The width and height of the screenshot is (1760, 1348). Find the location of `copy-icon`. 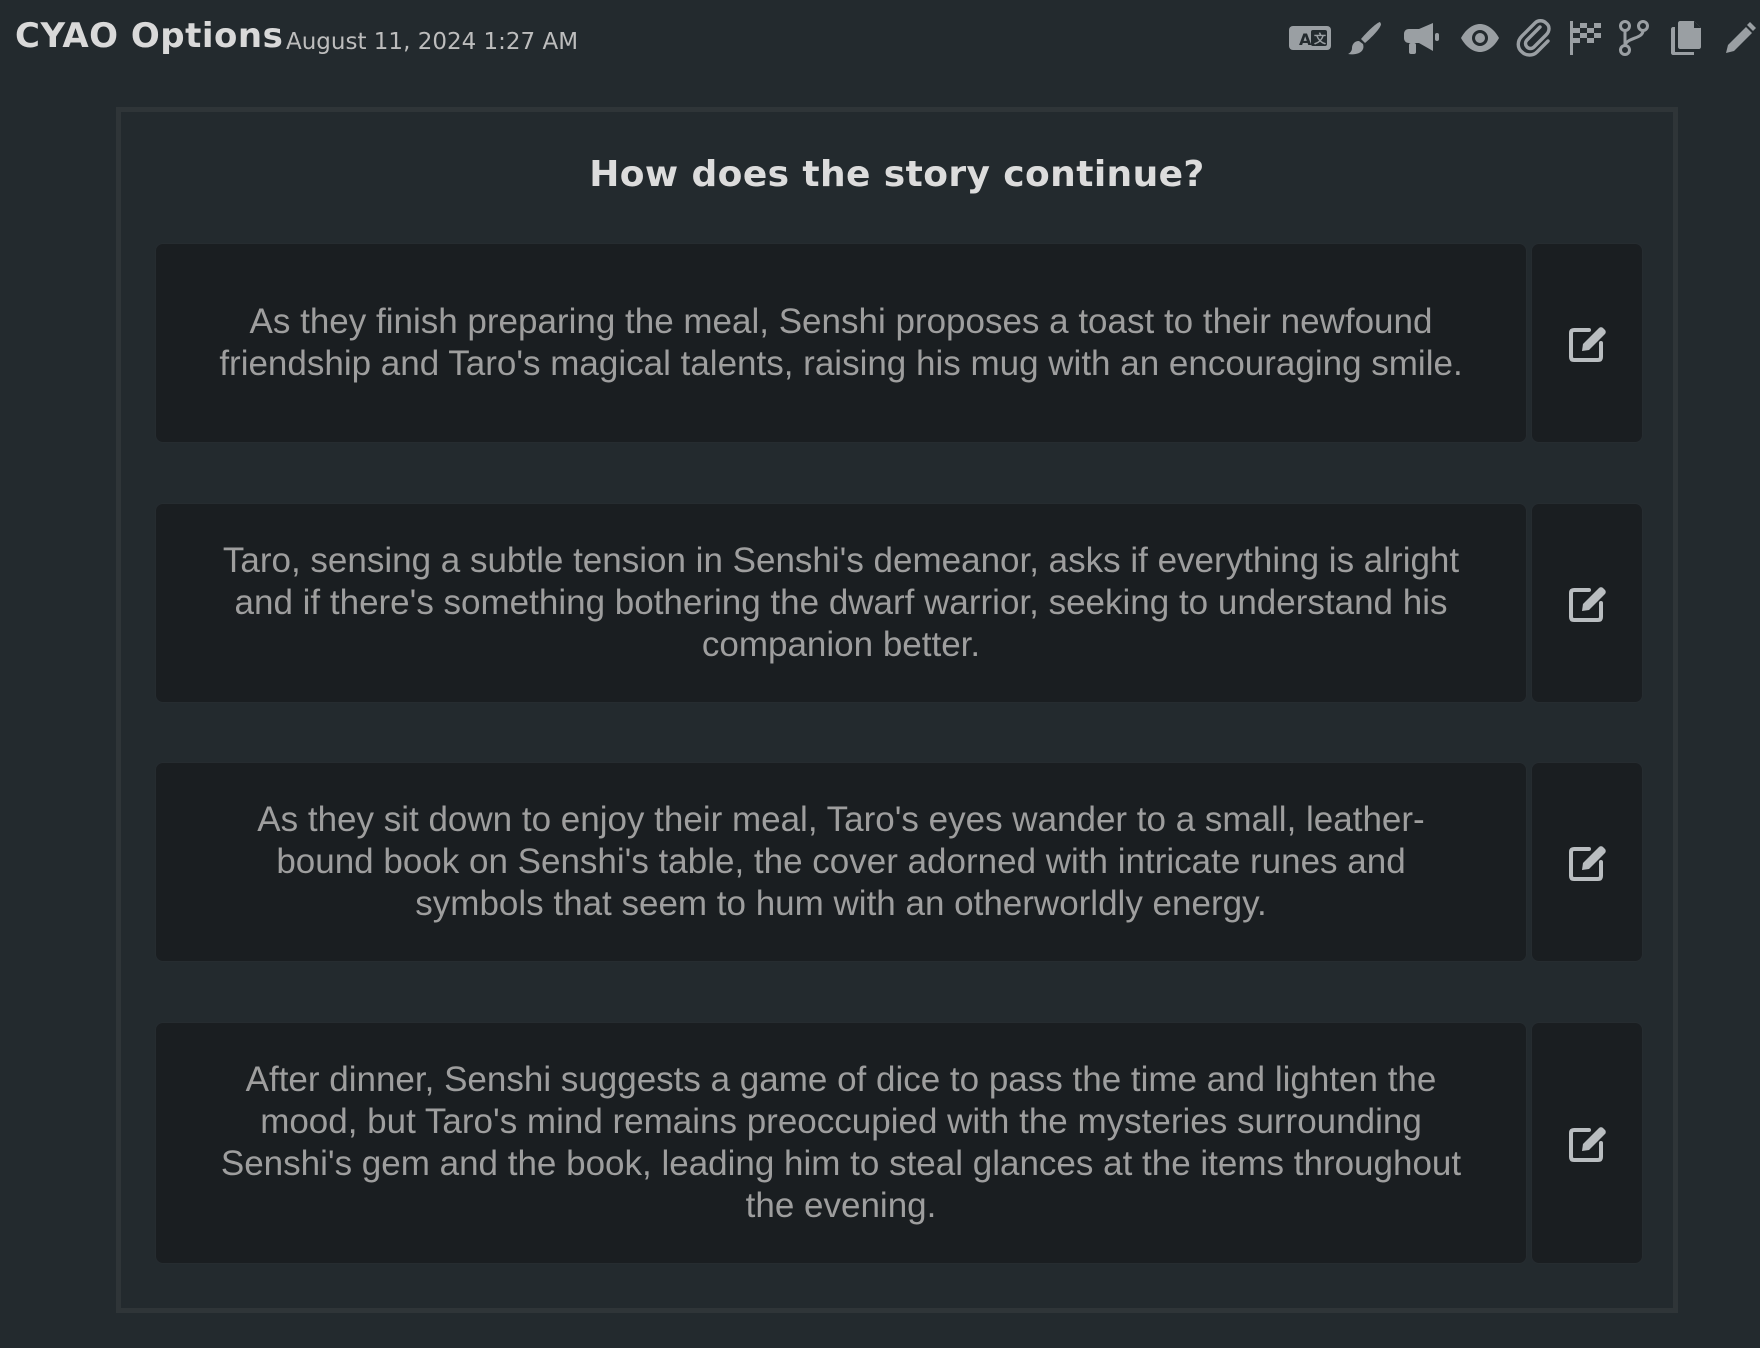

copy-icon is located at coordinates (1686, 38).